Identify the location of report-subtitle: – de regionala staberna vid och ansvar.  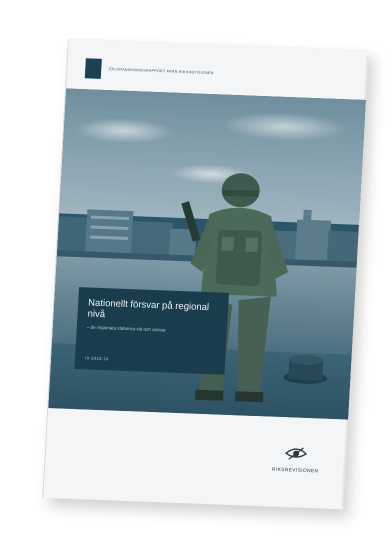
(126, 328).